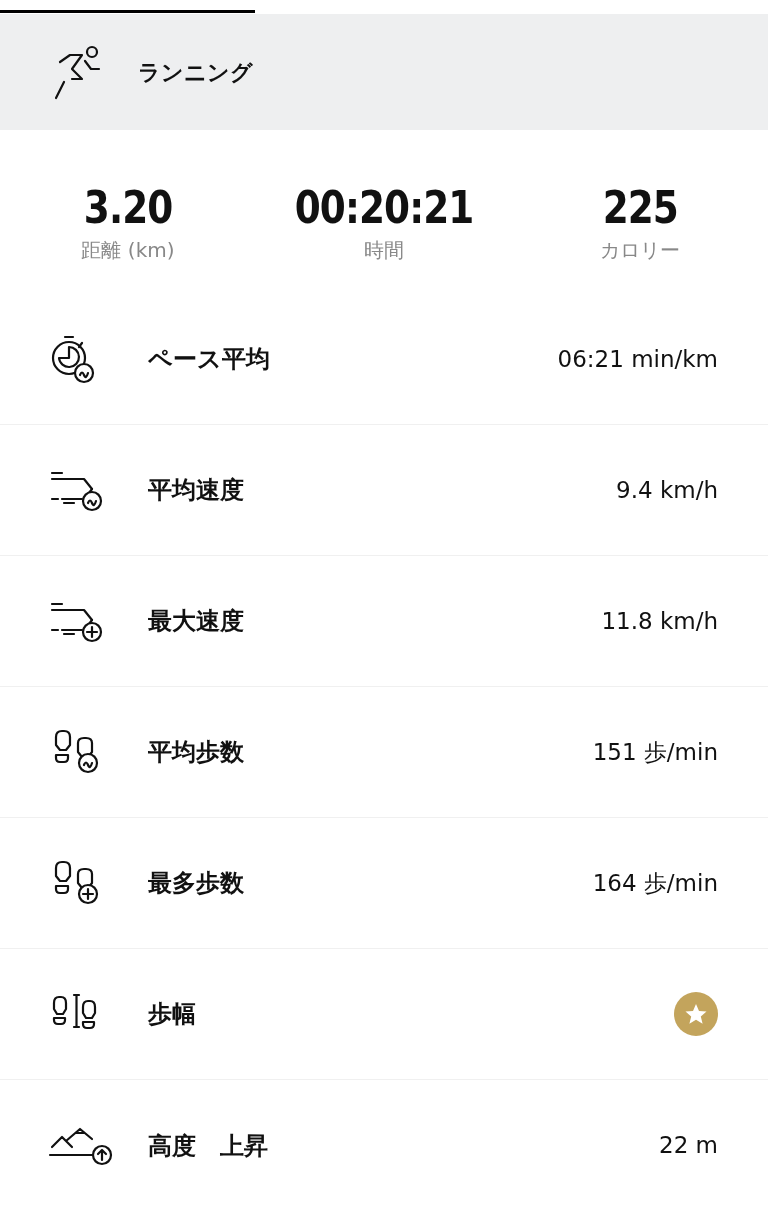 The height and width of the screenshot is (1206, 768). Describe the element at coordinates (208, 1146) in the screenshot. I see `metric-label: 高度 上昇` at that location.